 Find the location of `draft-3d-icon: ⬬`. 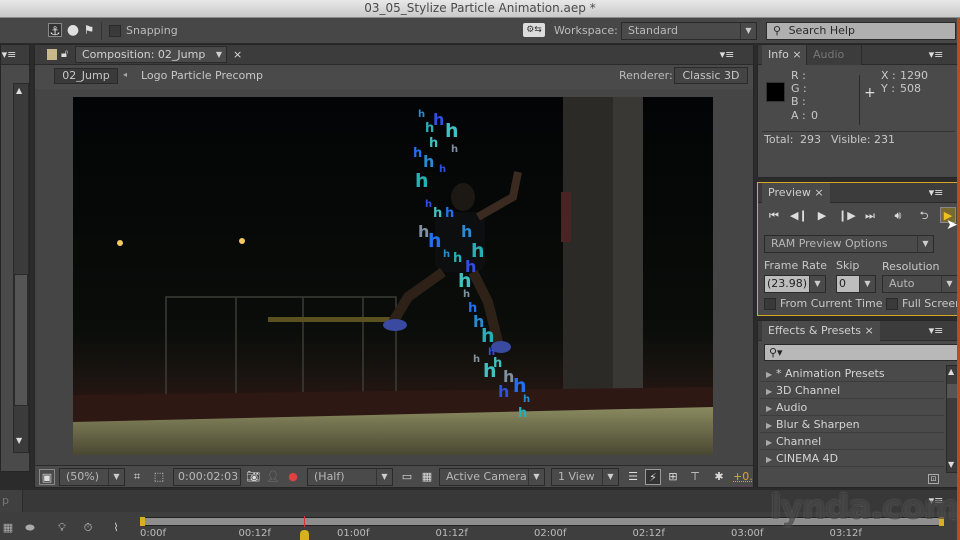

draft-3d-icon: ⬬ is located at coordinates (30, 528).